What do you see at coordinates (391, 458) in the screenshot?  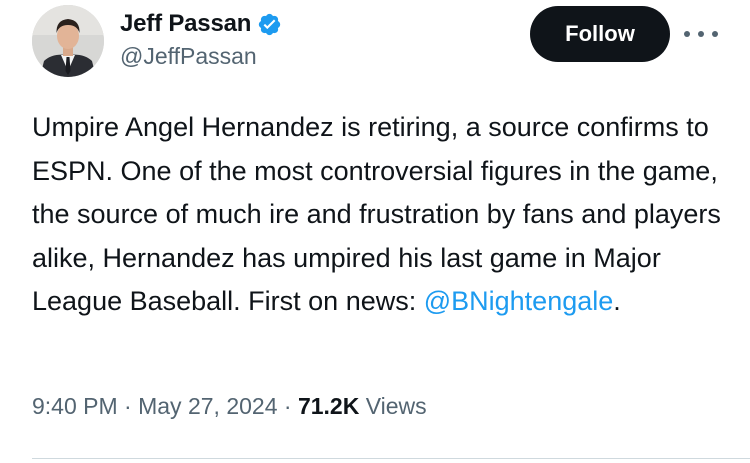 I see `divider` at bounding box center [391, 458].